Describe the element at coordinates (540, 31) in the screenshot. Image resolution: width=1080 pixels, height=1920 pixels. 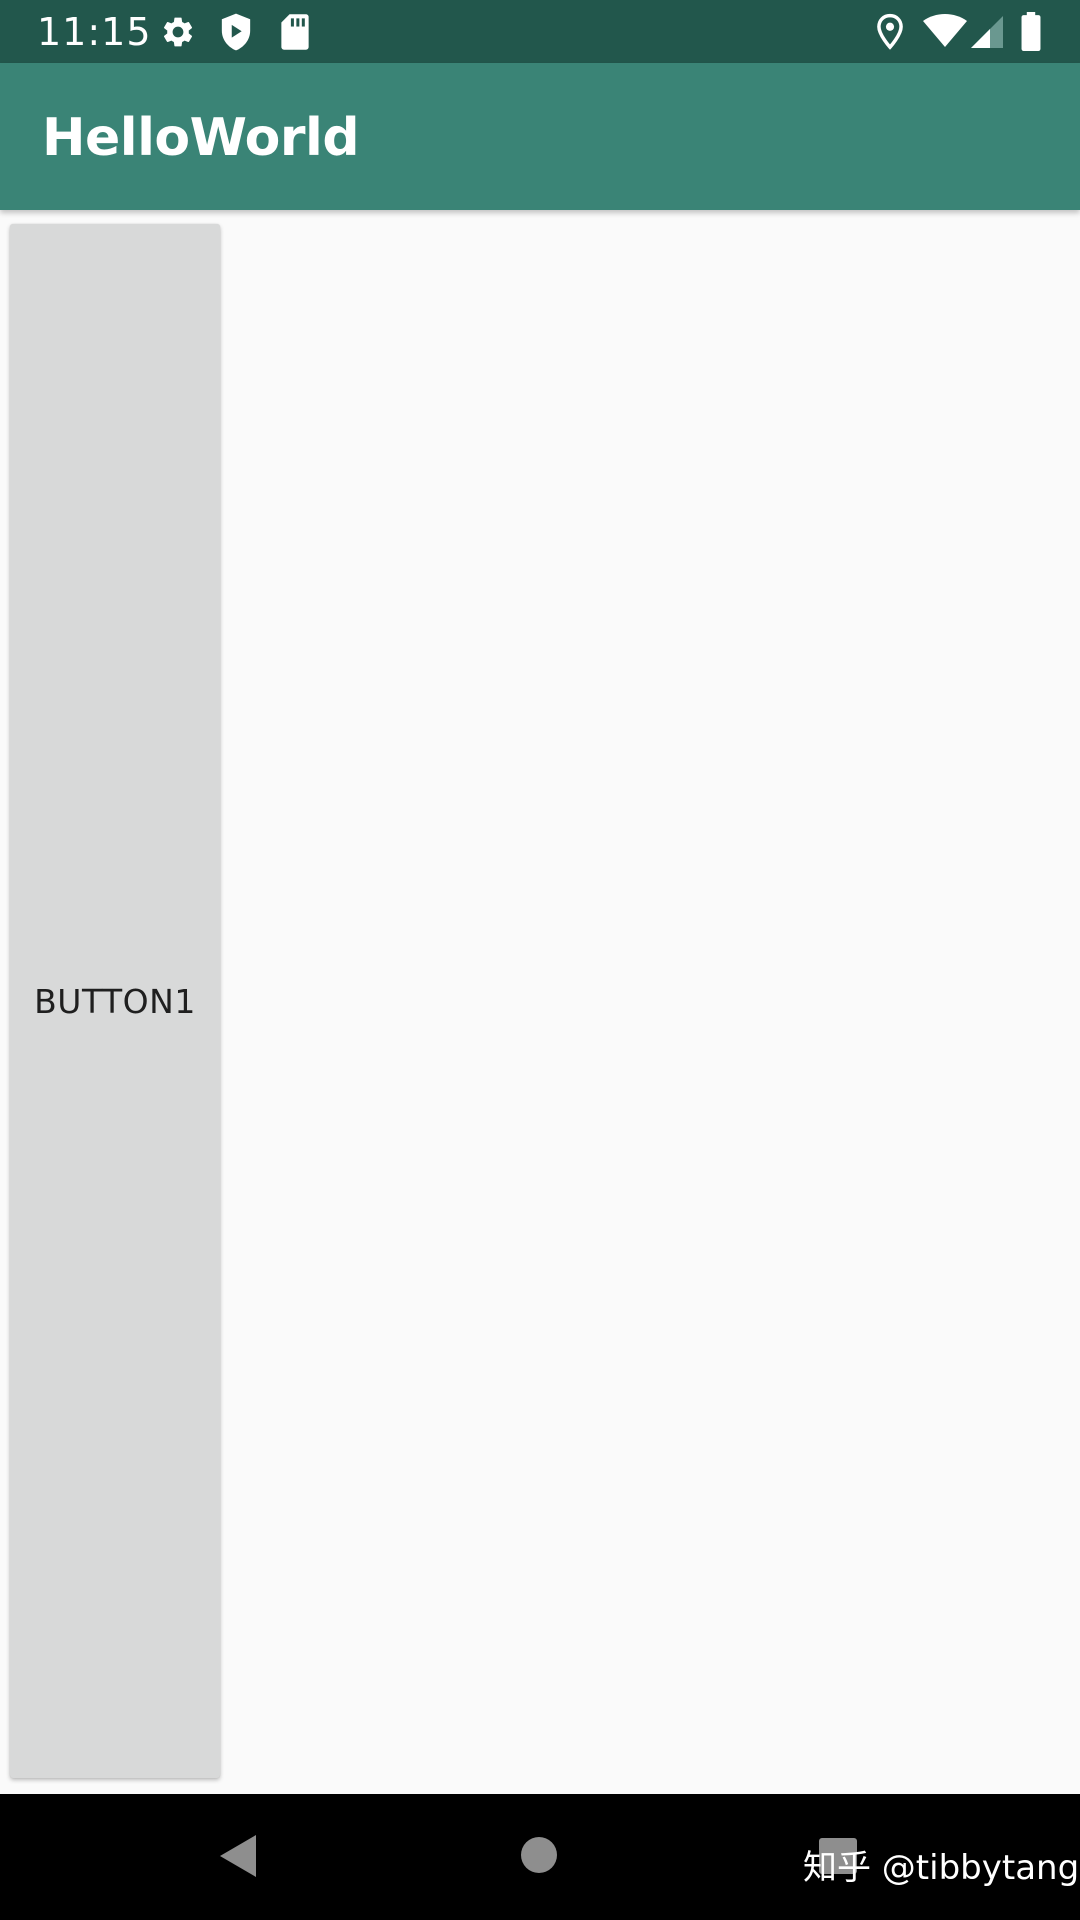
I see `status-bar: 11:15` at that location.